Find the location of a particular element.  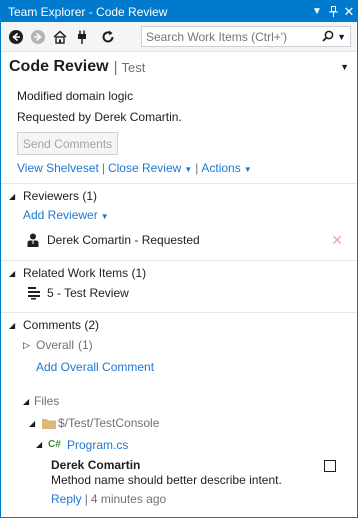

search-input is located at coordinates (232, 36).